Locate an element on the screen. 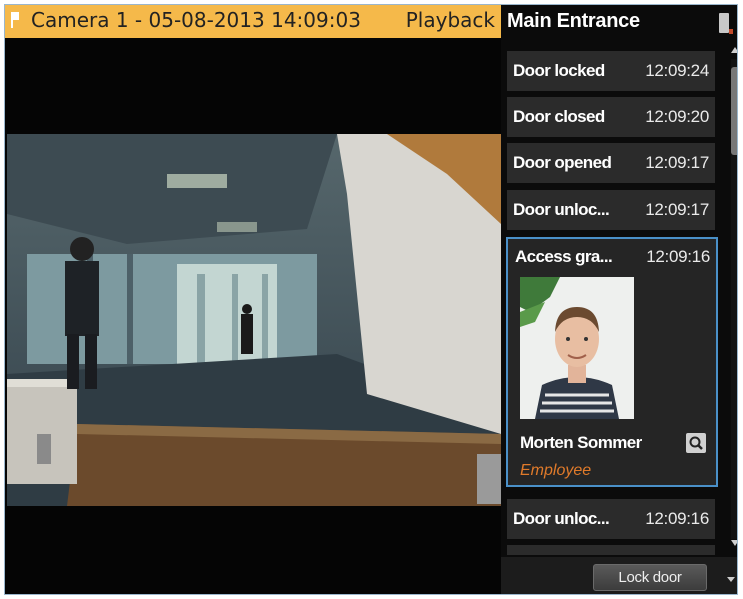 The image size is (743, 599). scroll-up-icon is located at coordinates (734, 50).